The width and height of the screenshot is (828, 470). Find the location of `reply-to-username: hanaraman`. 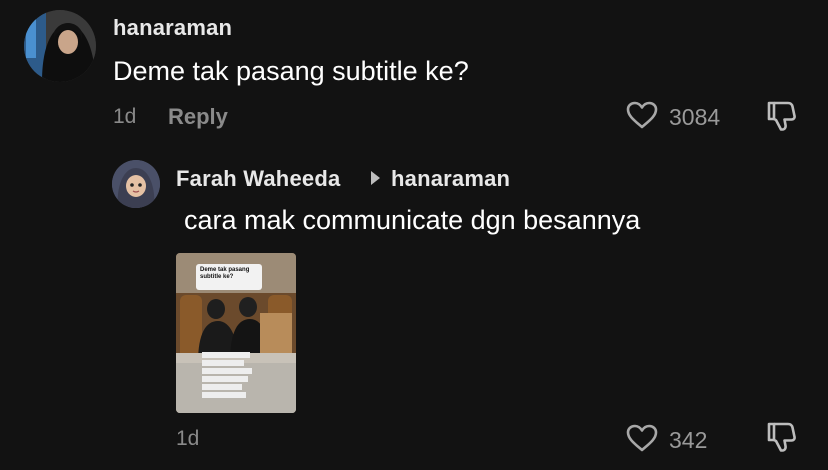

reply-to-username: hanaraman is located at coordinates (450, 179).